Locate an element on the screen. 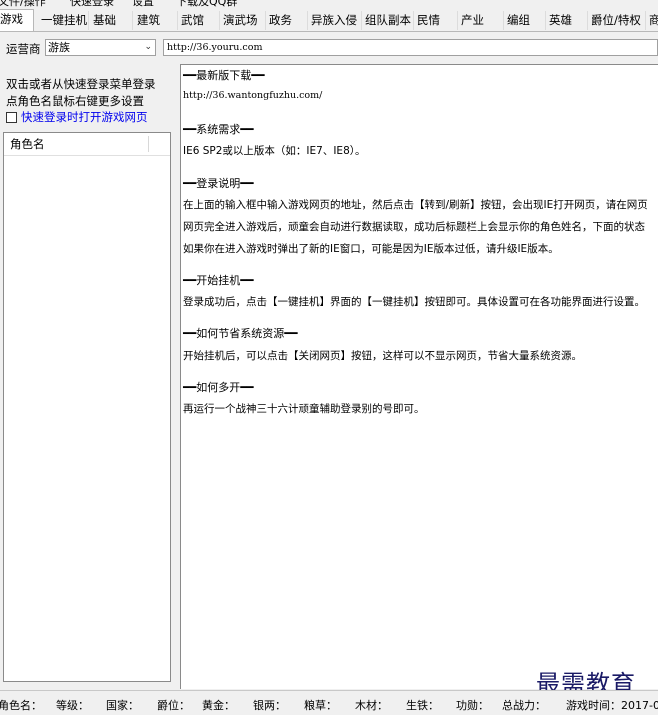 The width and height of the screenshot is (658, 715). open-page-checkbox-label: 快速登录时打开游戏网页 is located at coordinates (84, 117).